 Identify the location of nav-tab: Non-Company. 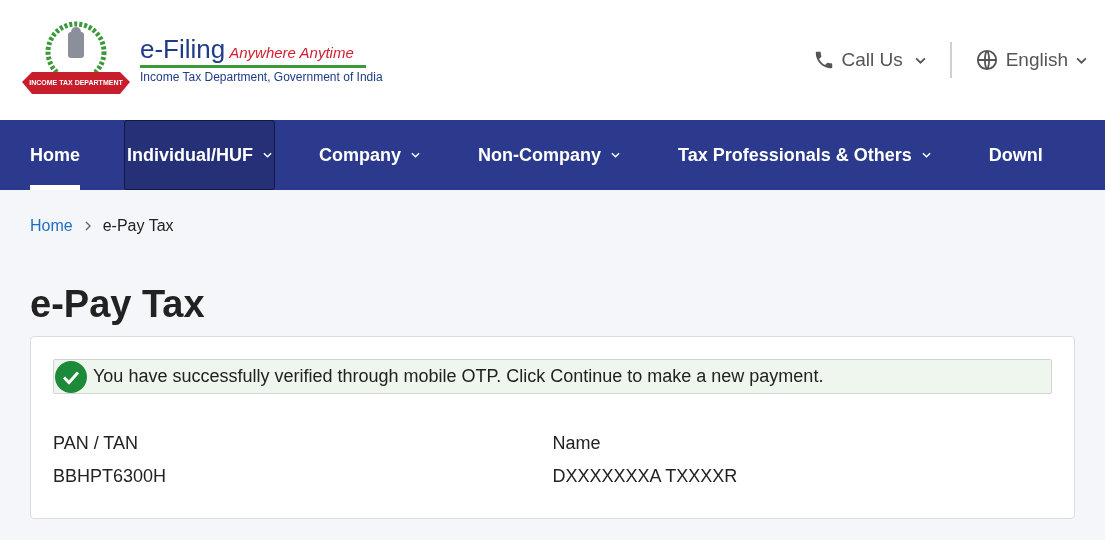
(549, 155).